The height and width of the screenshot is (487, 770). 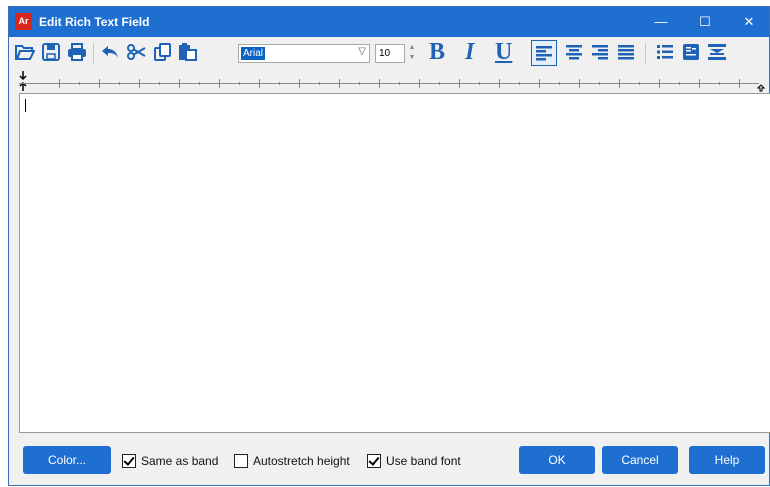 I want to click on paragraph-spacing-icon, so click(x=717, y=52).